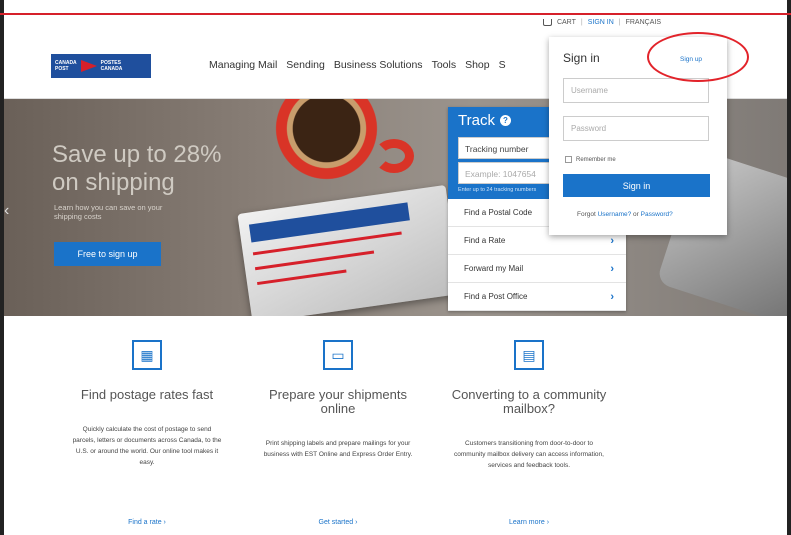 Image resolution: width=791 pixels, height=535 pixels. What do you see at coordinates (6, 211) in the screenshot?
I see `carousel-prev-icon: ‹` at bounding box center [6, 211].